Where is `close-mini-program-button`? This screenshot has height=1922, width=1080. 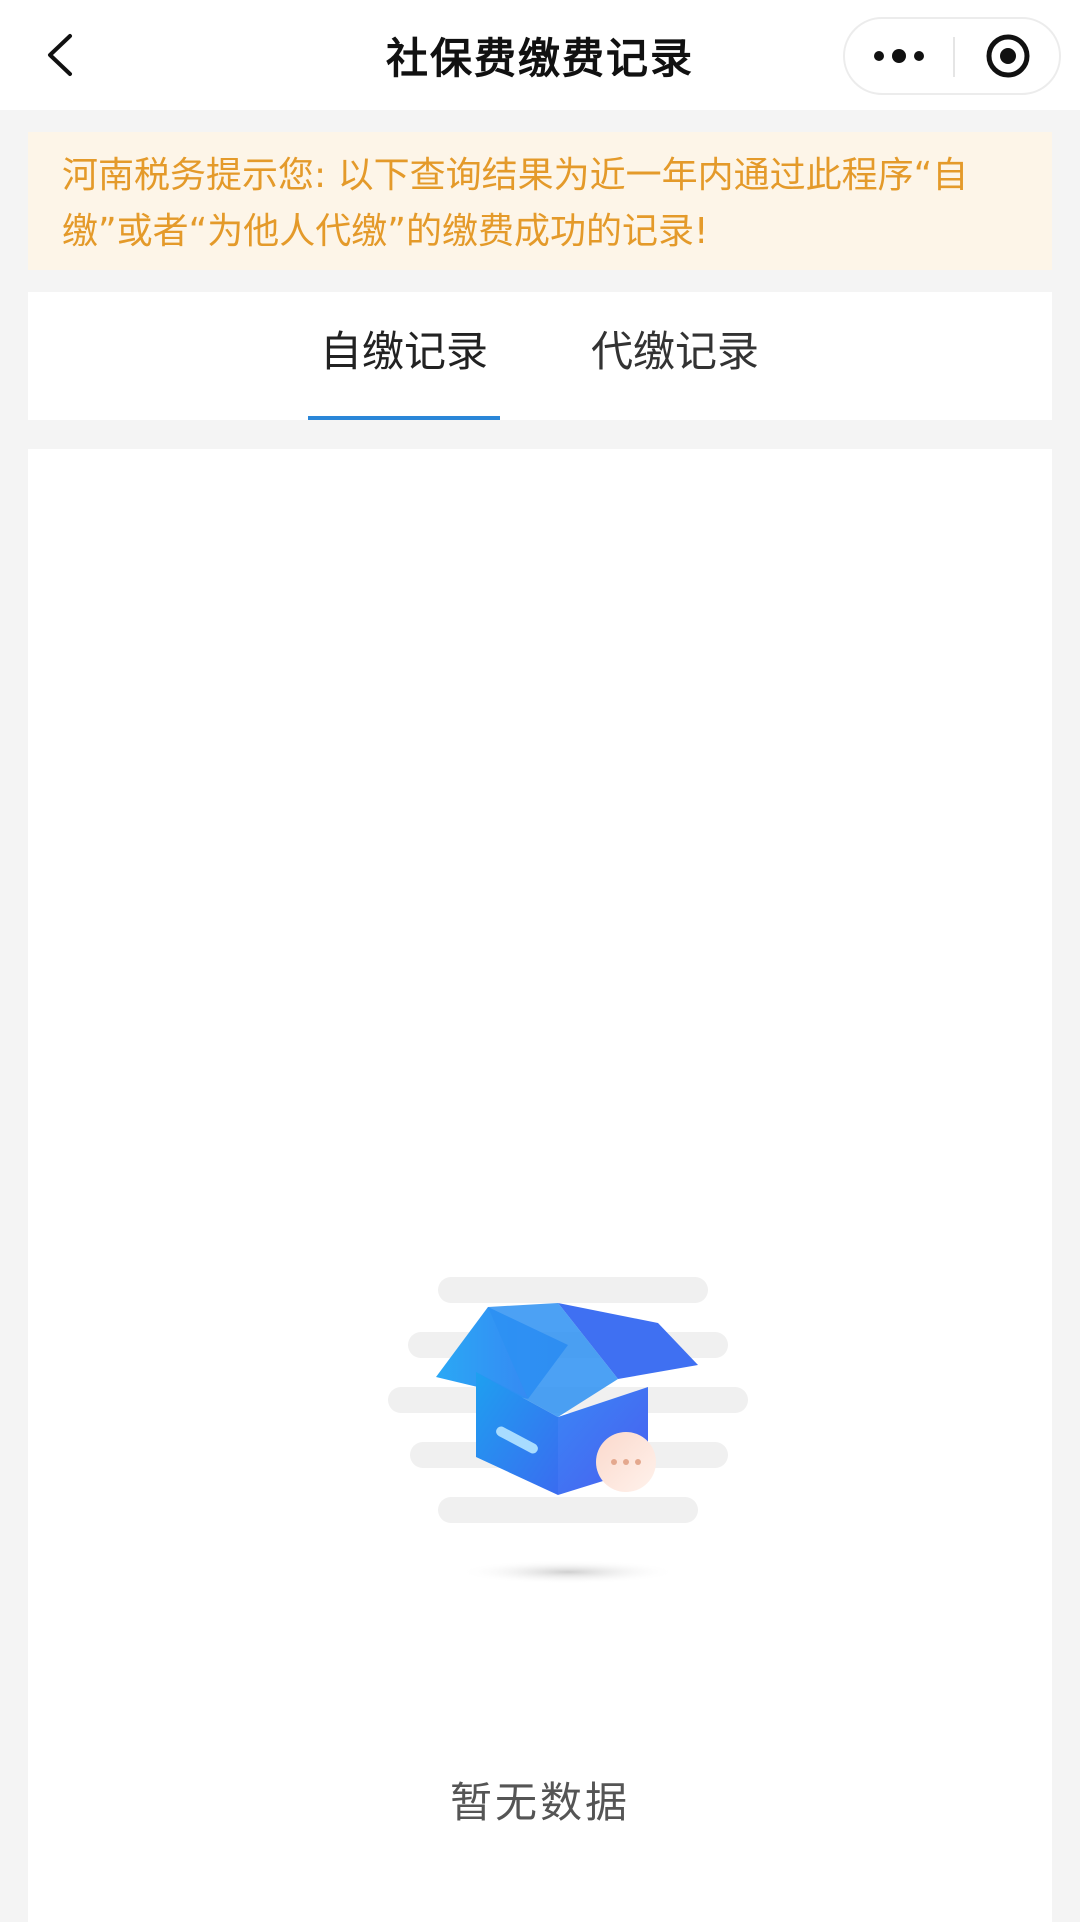 close-mini-program-button is located at coordinates (1008, 56).